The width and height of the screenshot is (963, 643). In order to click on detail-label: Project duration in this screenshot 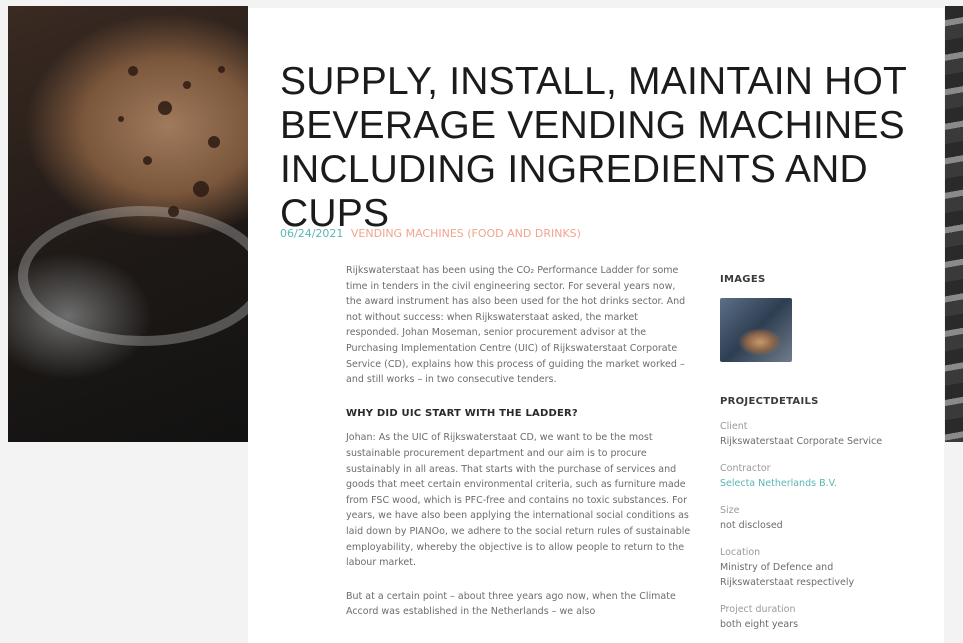, I will do `click(758, 609)`.